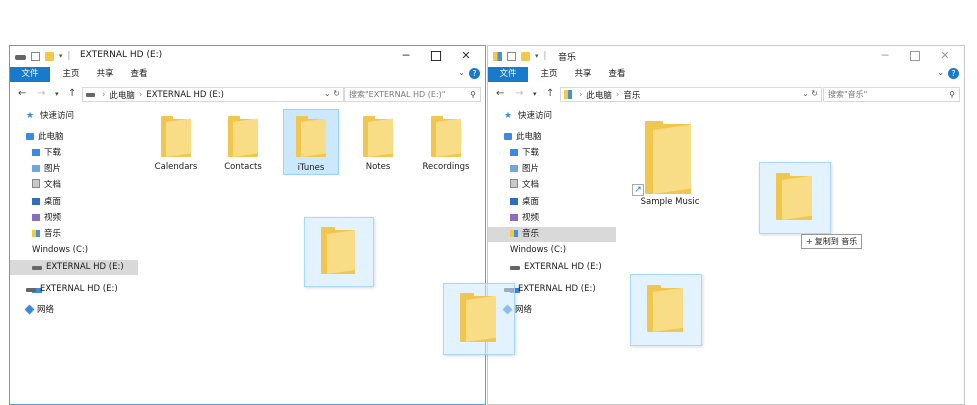 The image size is (977, 405). Describe the element at coordinates (311, 142) in the screenshot. I see `folder-item-itunes: iTunes` at that location.